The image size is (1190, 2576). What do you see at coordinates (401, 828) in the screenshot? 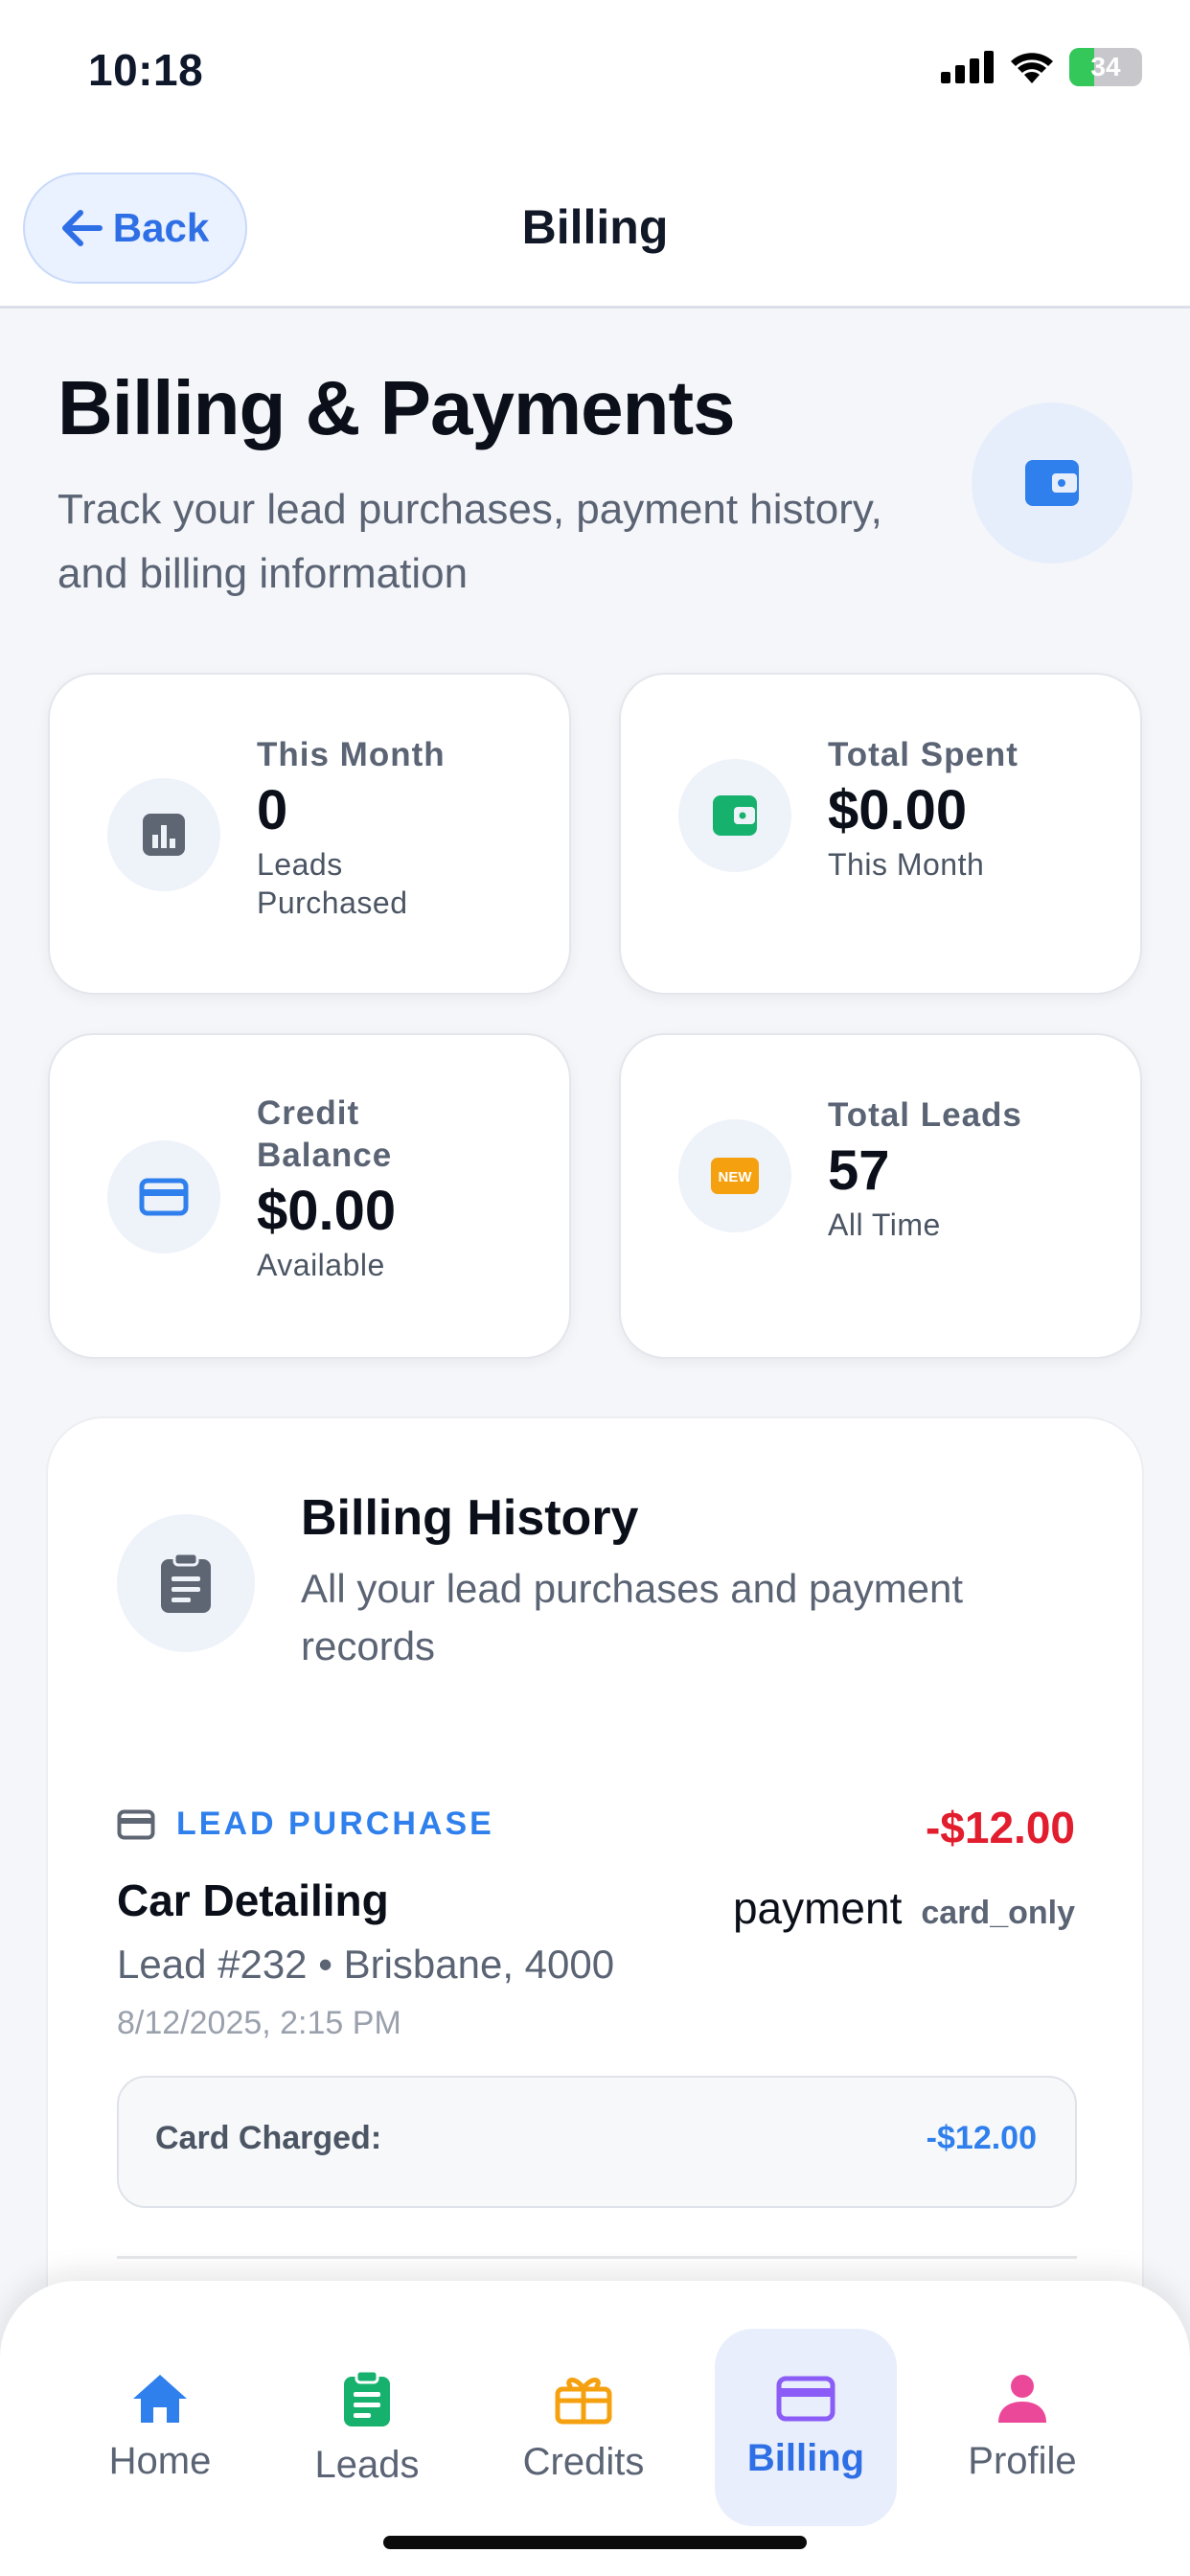
I see `stat-text: This Month 0 Leads Purchased` at bounding box center [401, 828].